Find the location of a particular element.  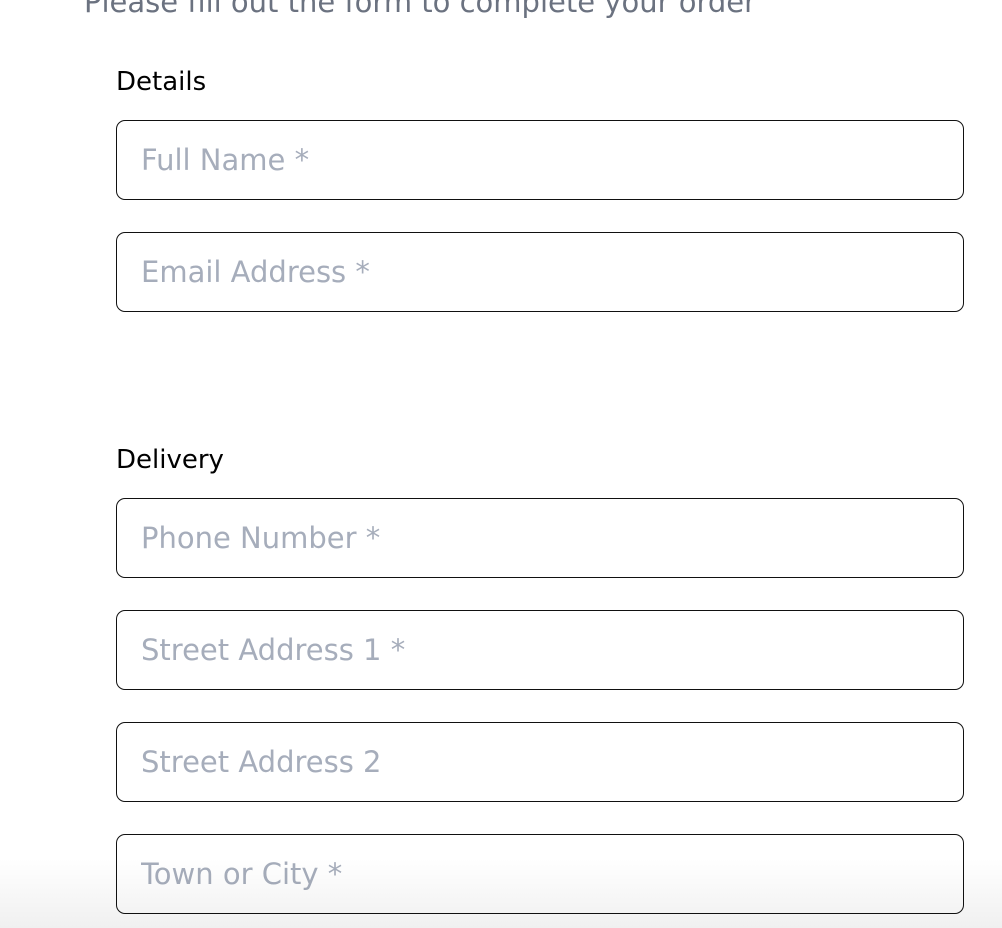

street-address-1-input is located at coordinates (540, 650).